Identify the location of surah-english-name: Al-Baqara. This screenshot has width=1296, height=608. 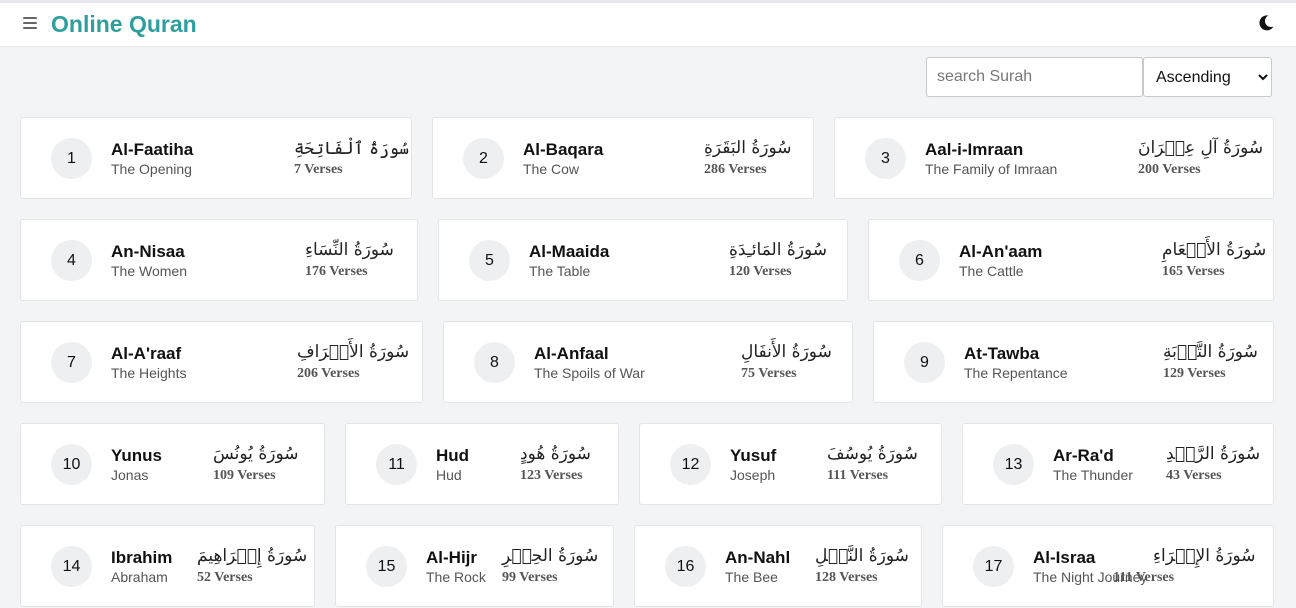
(563, 149).